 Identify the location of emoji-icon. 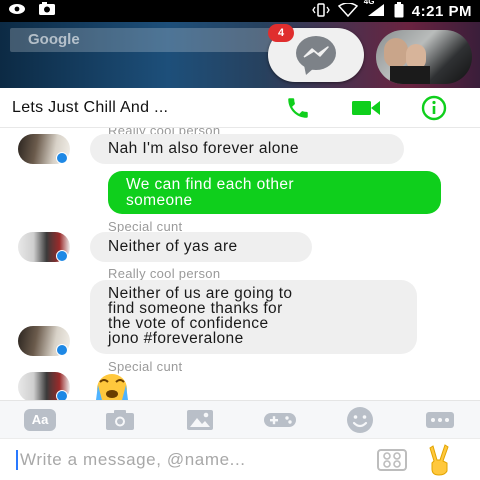
(360, 419).